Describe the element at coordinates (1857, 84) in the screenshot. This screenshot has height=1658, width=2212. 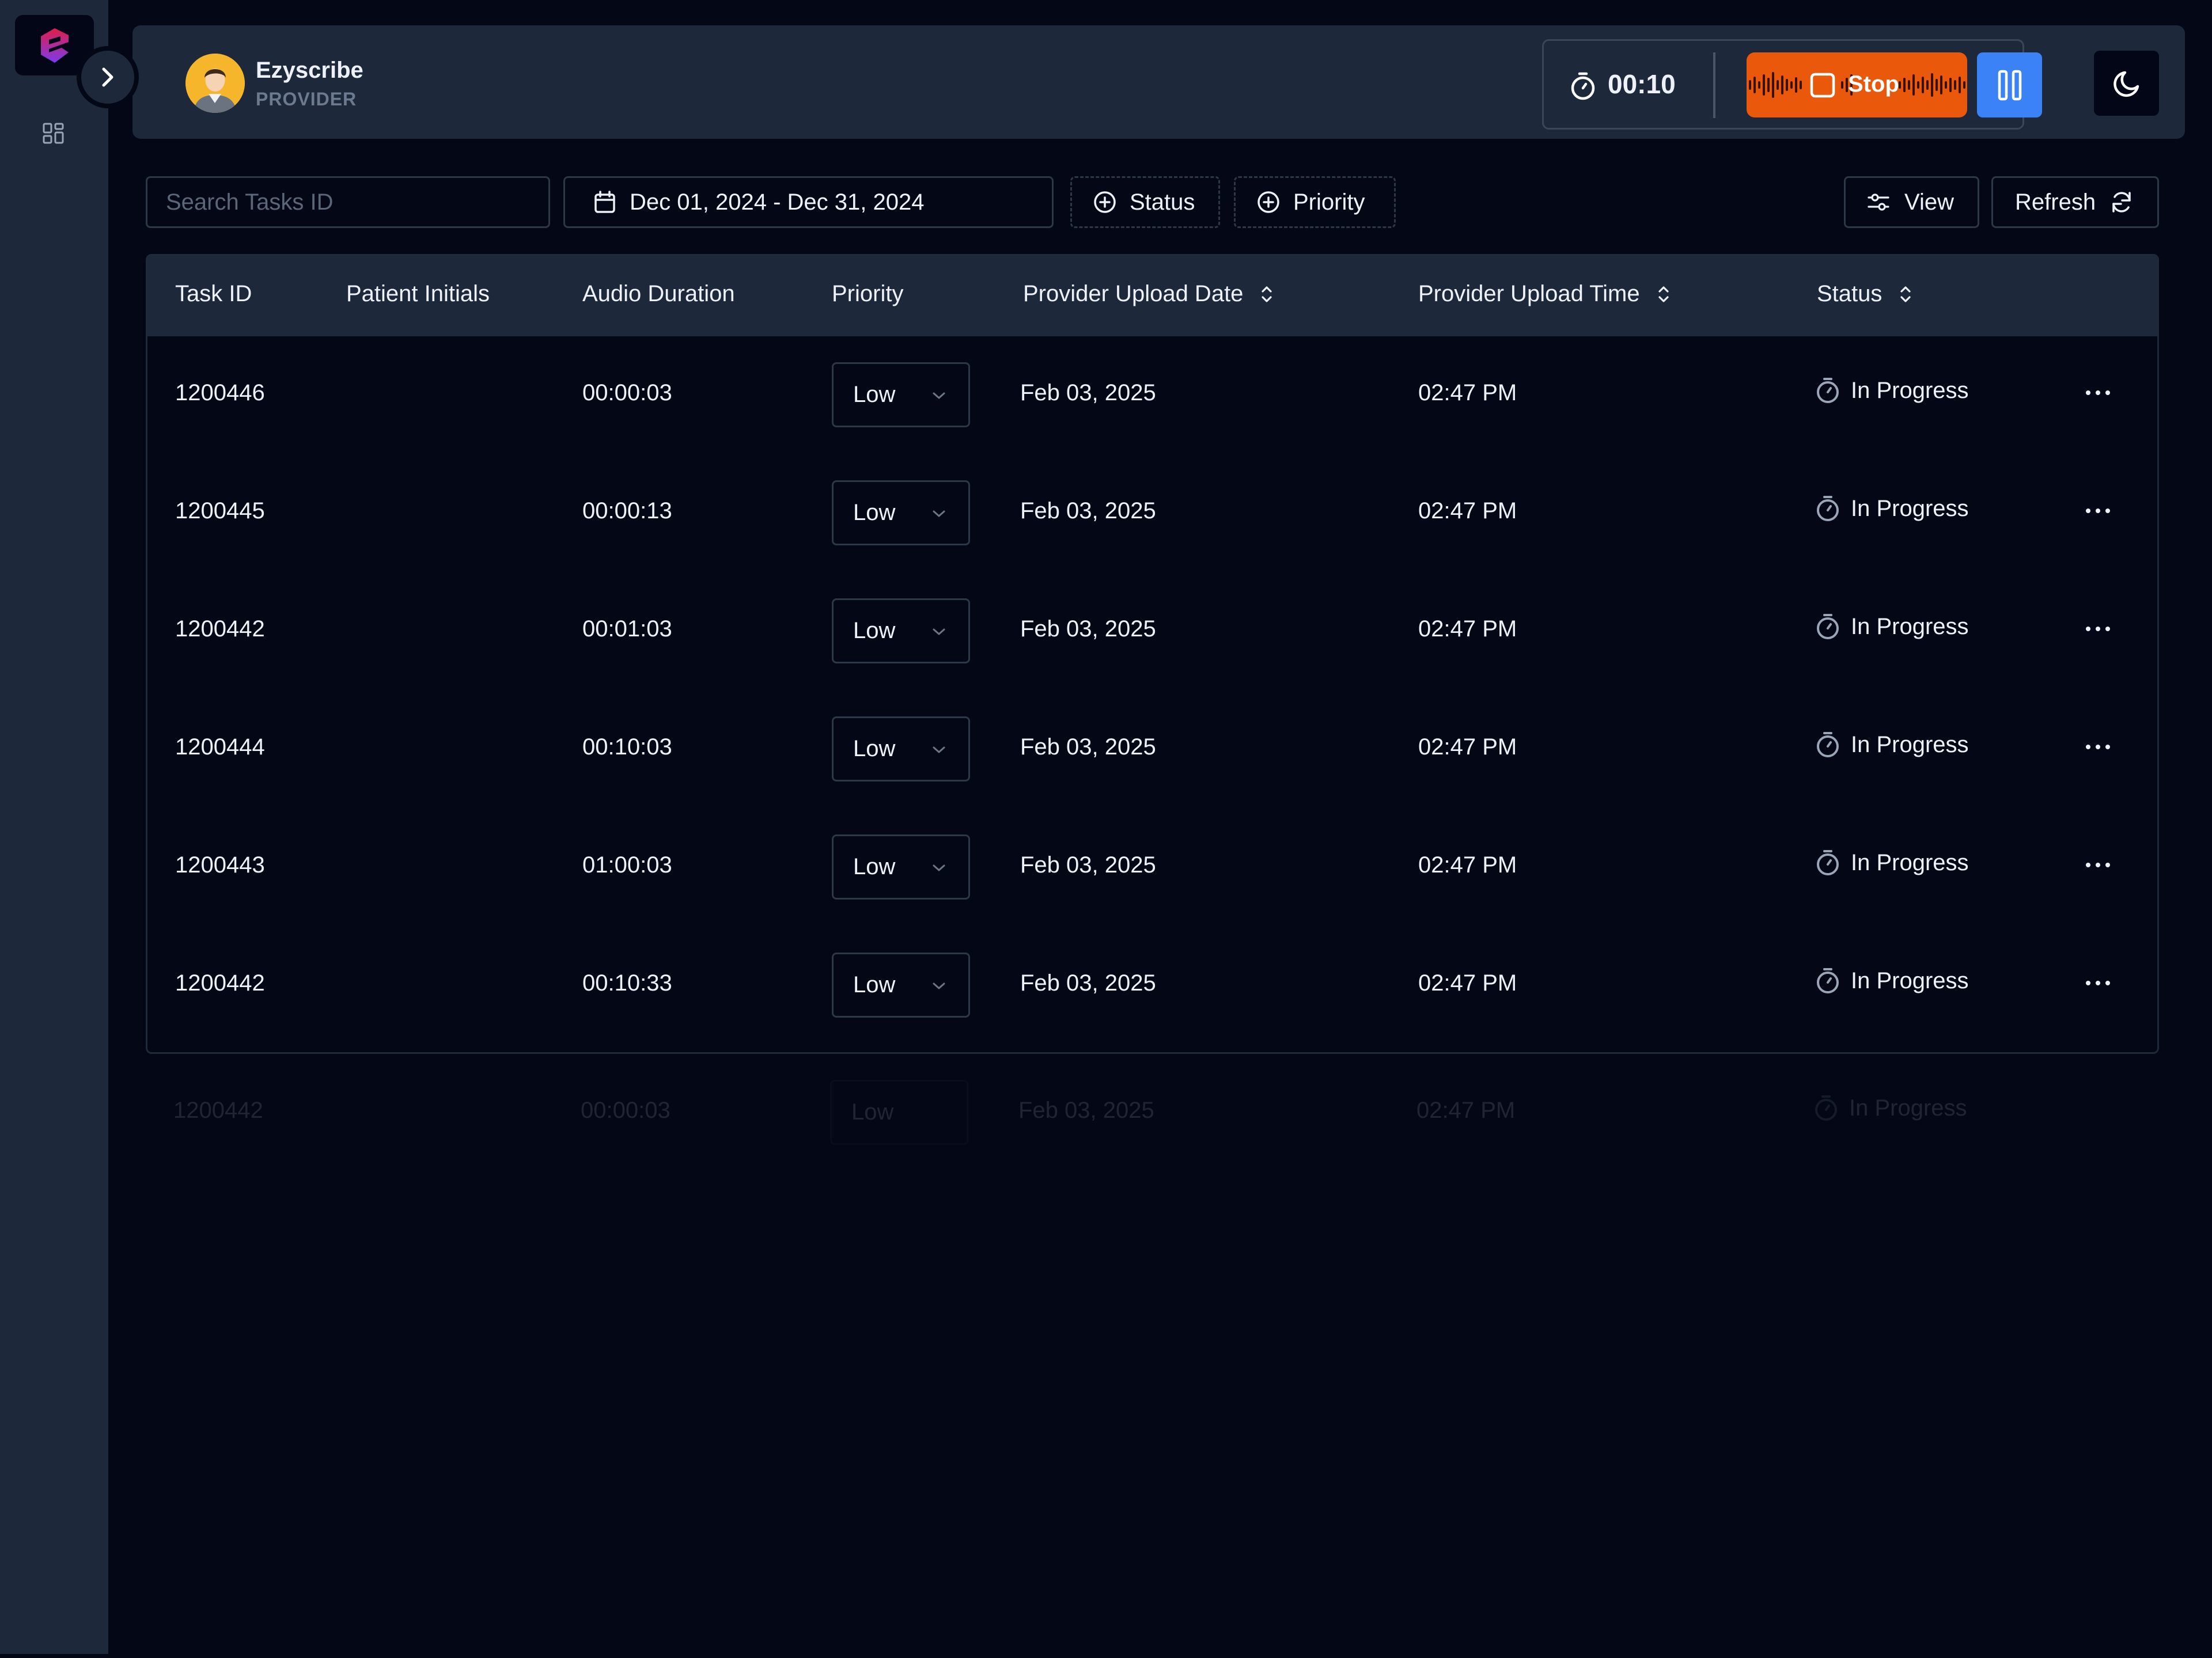
I see `stop-recording-button: Stop` at that location.